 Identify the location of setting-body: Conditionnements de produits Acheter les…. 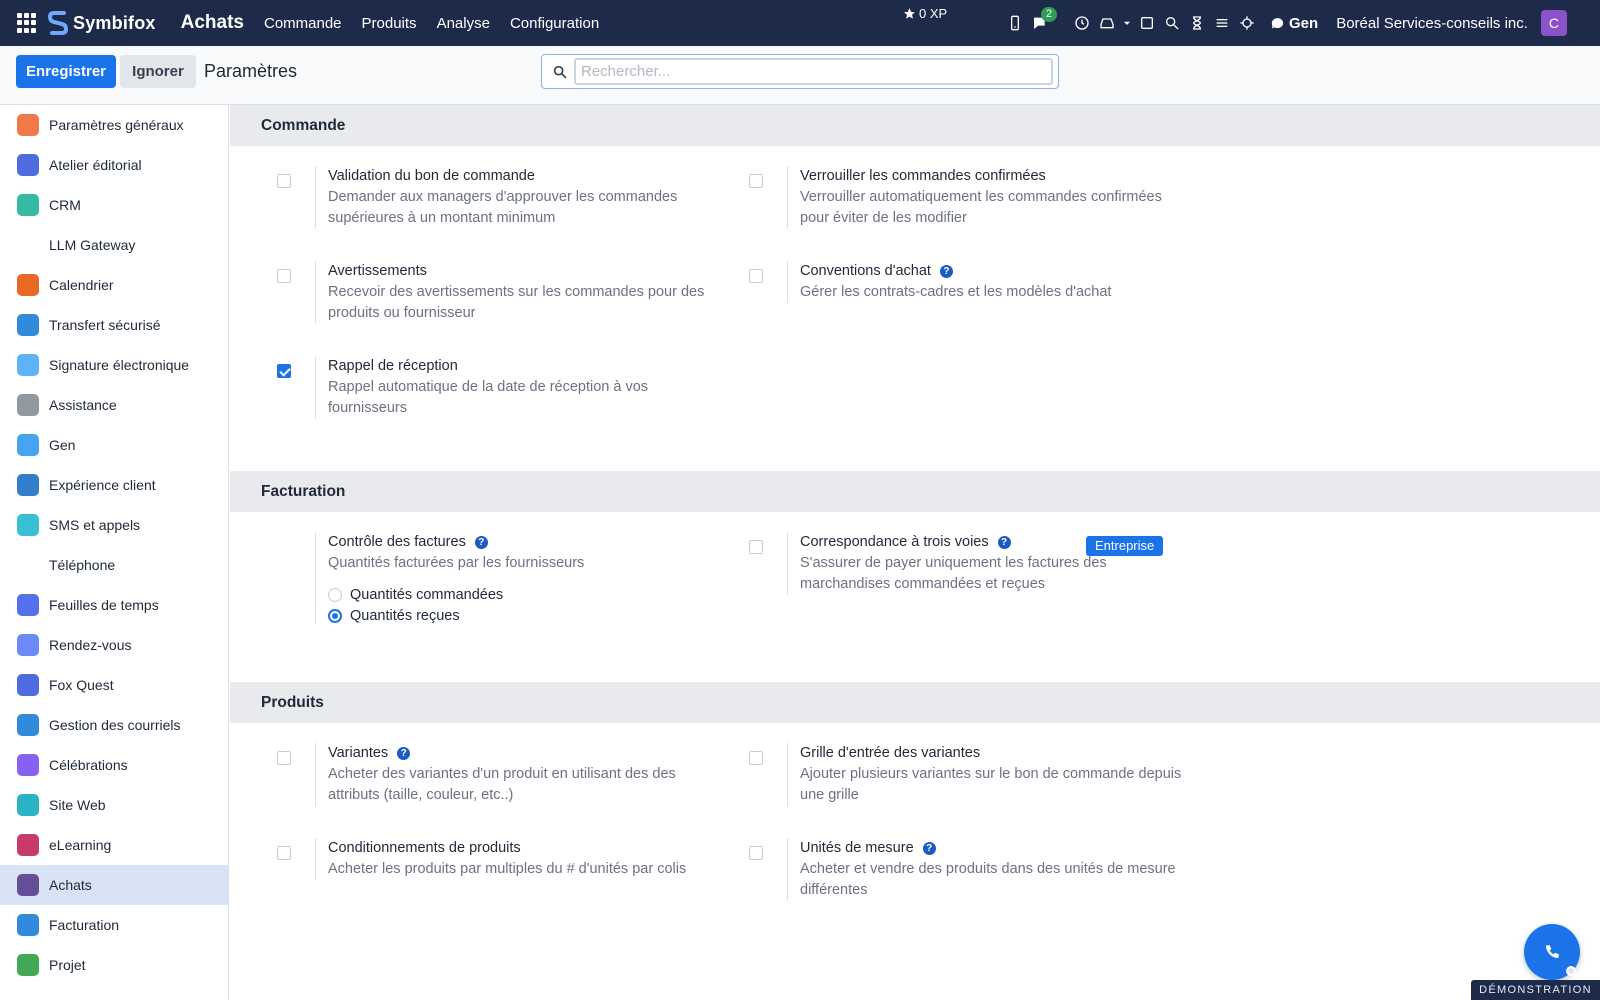
(500, 859).